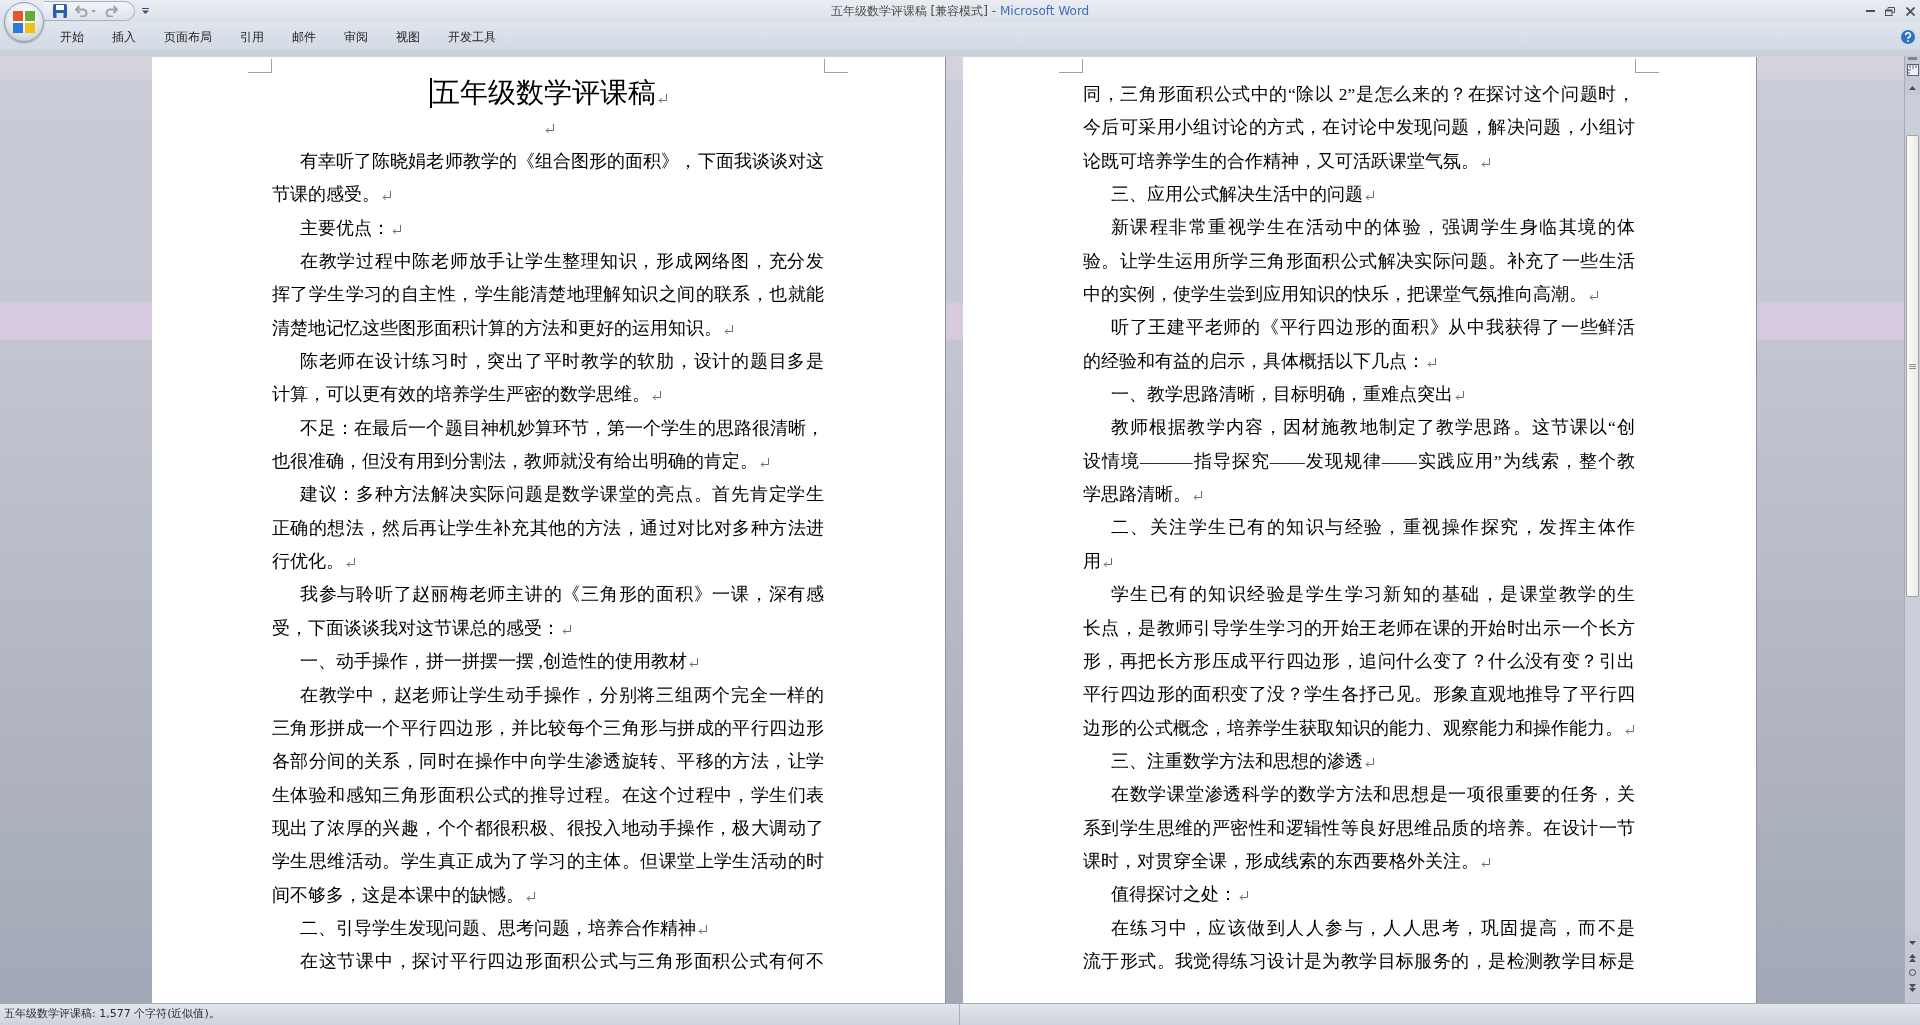 This screenshot has height=1025, width=1920. I want to click on document-heading: 五年级数学评课稿, so click(543, 93).